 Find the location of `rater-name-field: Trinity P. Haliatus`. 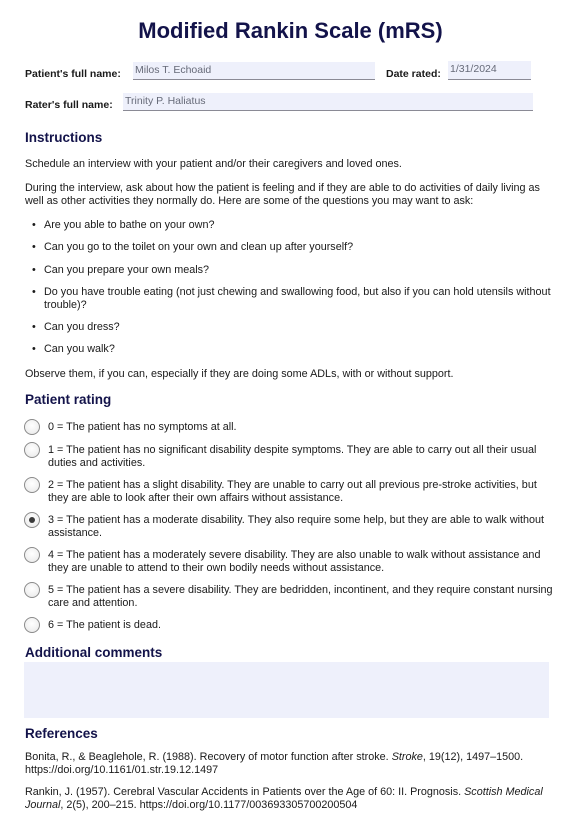

rater-name-field: Trinity P. Haliatus is located at coordinates (328, 102).